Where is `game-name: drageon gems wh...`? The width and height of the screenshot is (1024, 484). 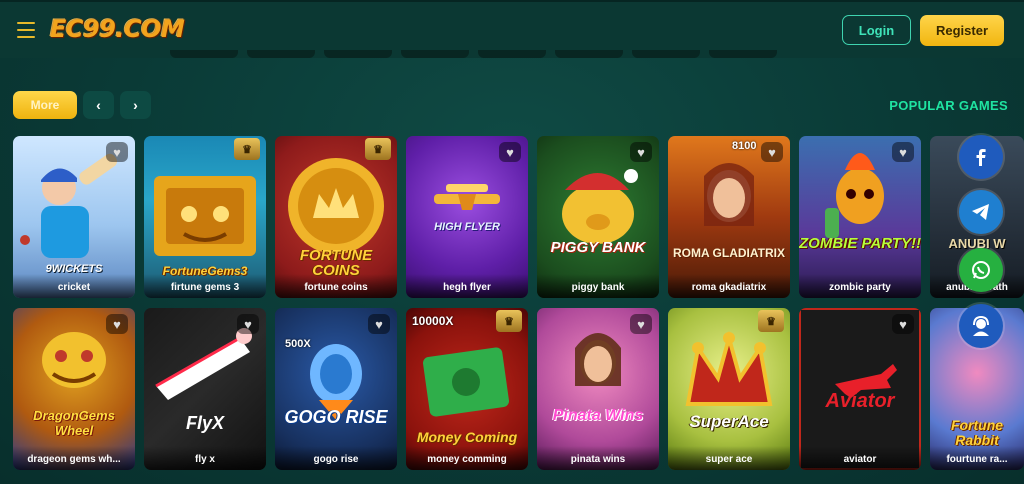
game-name: drageon gems wh... is located at coordinates (74, 458).